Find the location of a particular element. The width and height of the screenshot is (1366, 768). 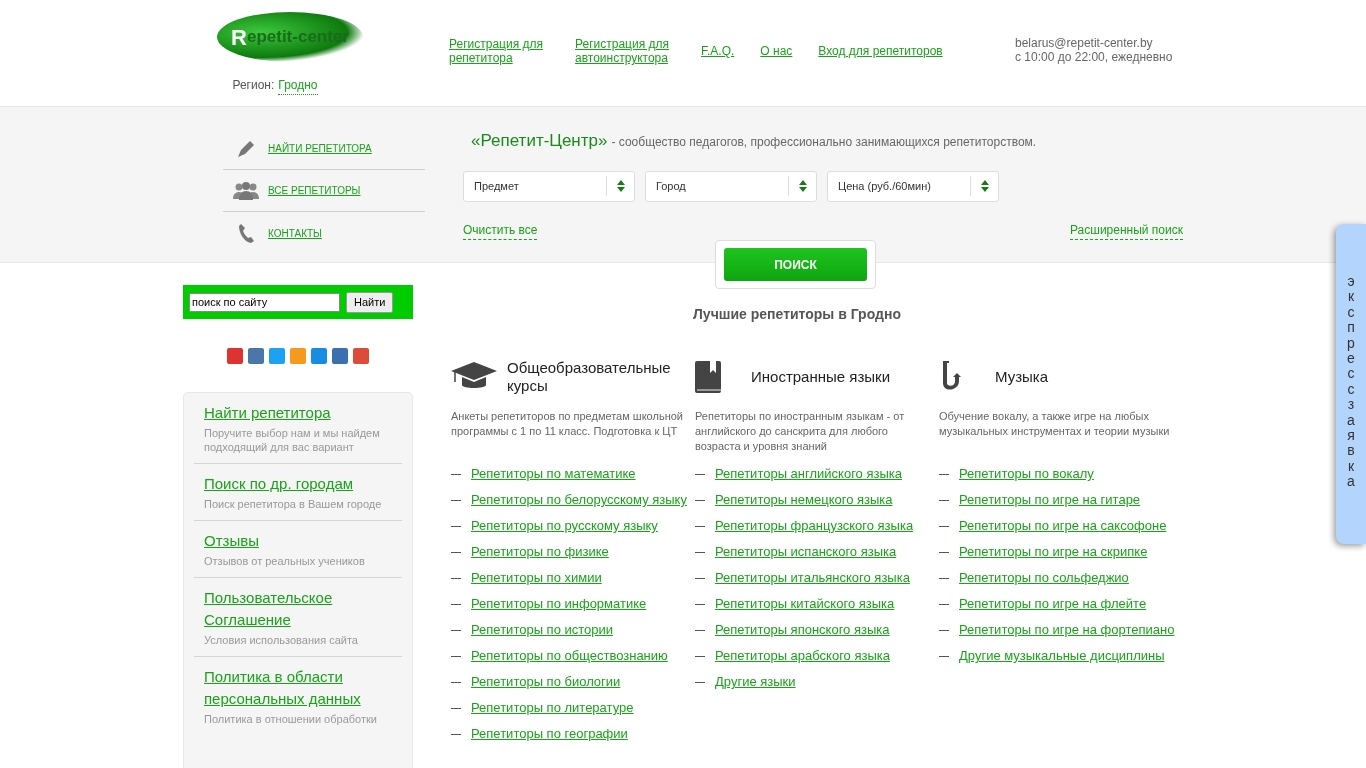

subject-link: Репетиторы по химии is located at coordinates (536, 578).